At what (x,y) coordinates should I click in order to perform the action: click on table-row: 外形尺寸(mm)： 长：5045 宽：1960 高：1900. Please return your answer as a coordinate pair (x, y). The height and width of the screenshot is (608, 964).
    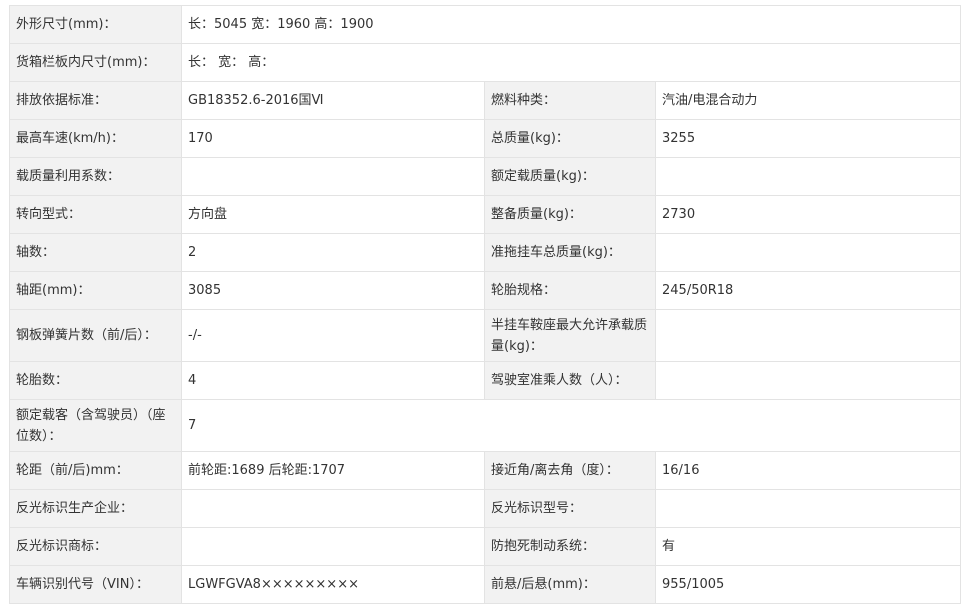
    Looking at the image, I should click on (485, 24).